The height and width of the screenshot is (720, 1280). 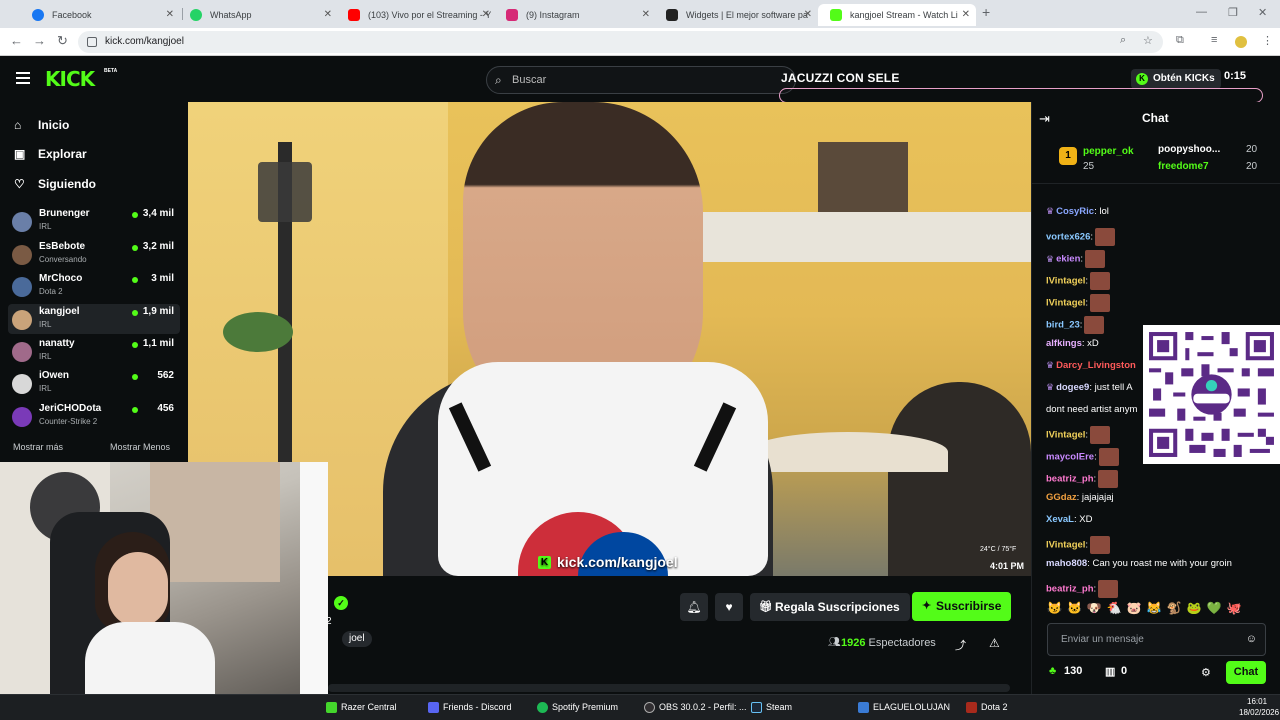 I want to click on taskbar-item-razer: Razer Central, so click(x=361, y=707).